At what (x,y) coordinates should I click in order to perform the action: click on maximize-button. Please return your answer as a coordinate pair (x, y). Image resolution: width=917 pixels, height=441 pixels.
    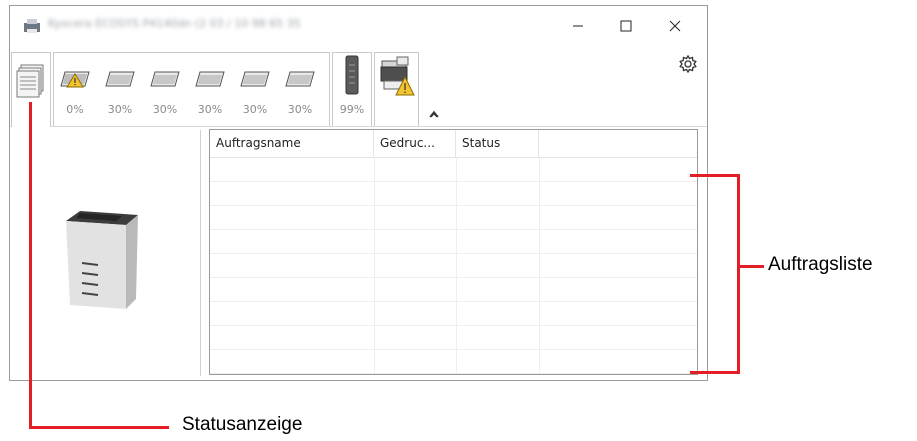
    Looking at the image, I should click on (626, 26).